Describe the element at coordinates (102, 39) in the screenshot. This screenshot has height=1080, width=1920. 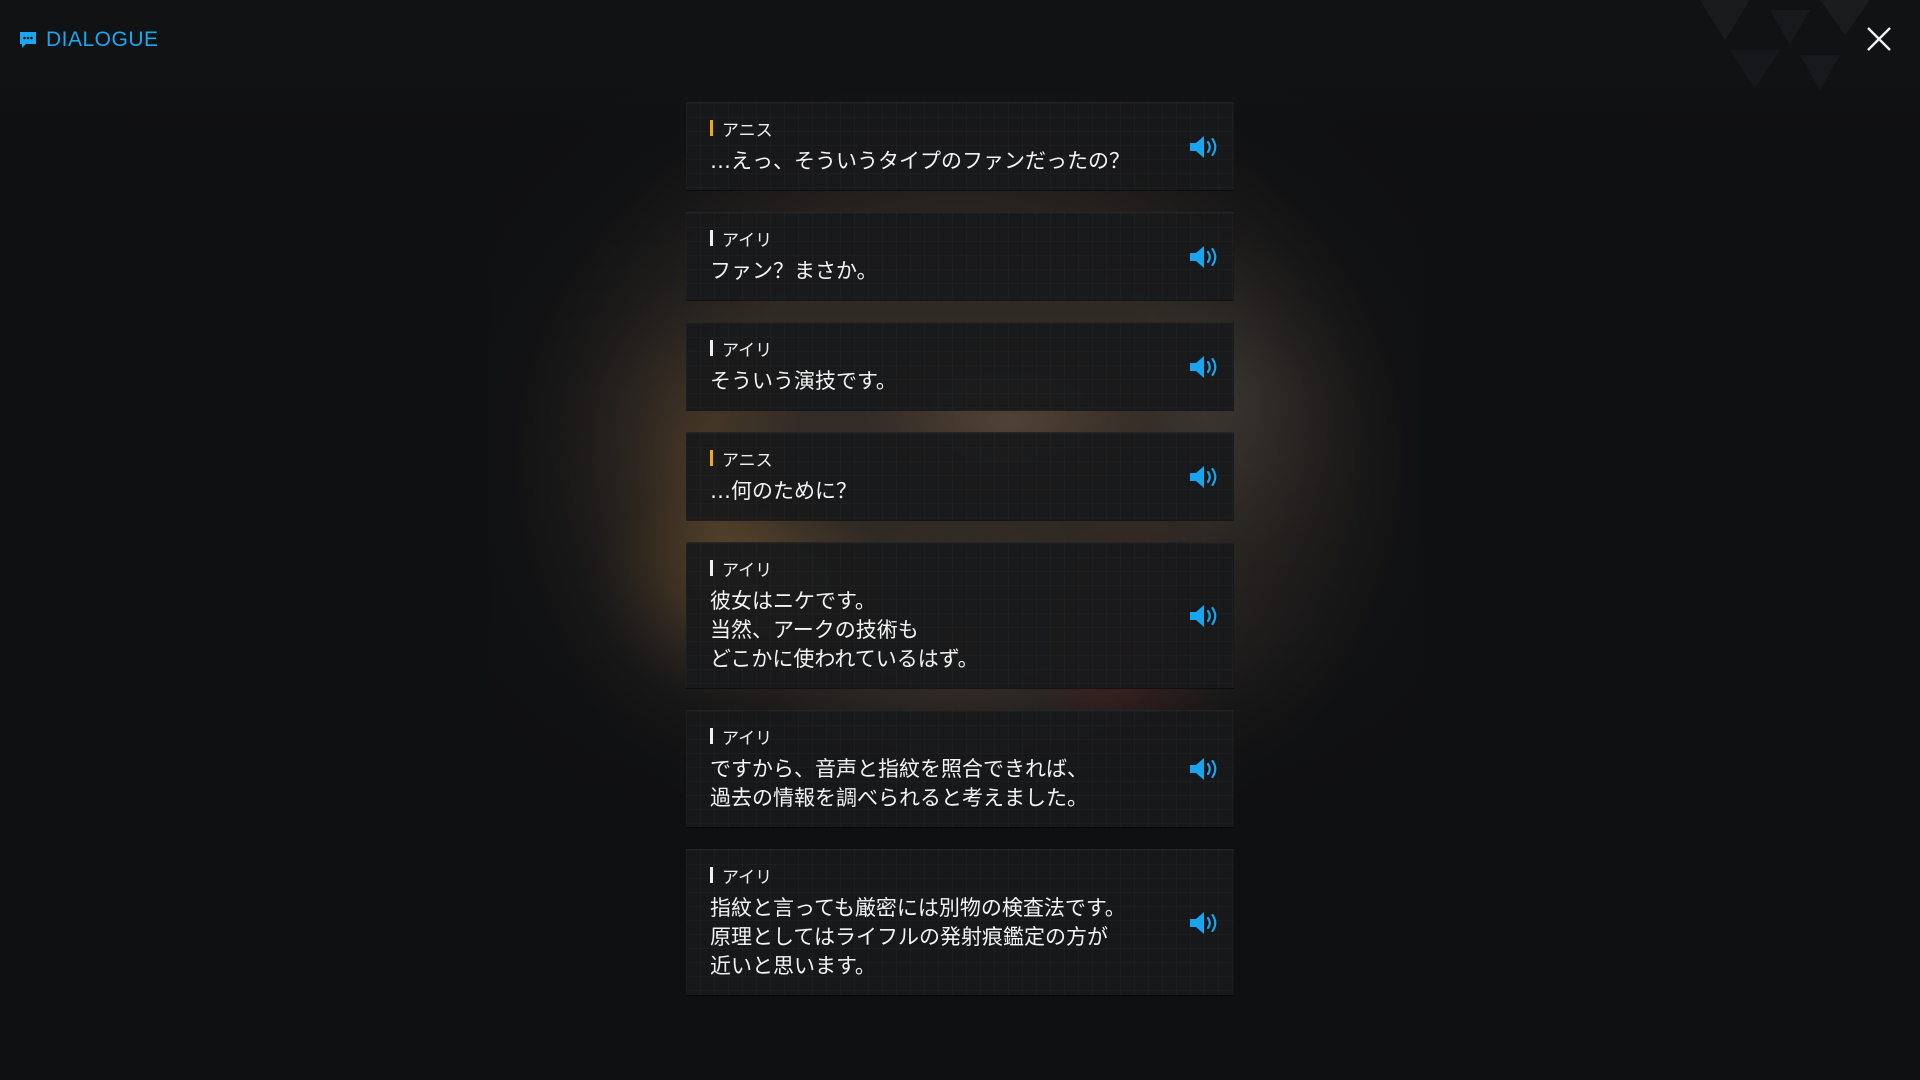
I see `dialogue-title: DIALOGUE` at that location.